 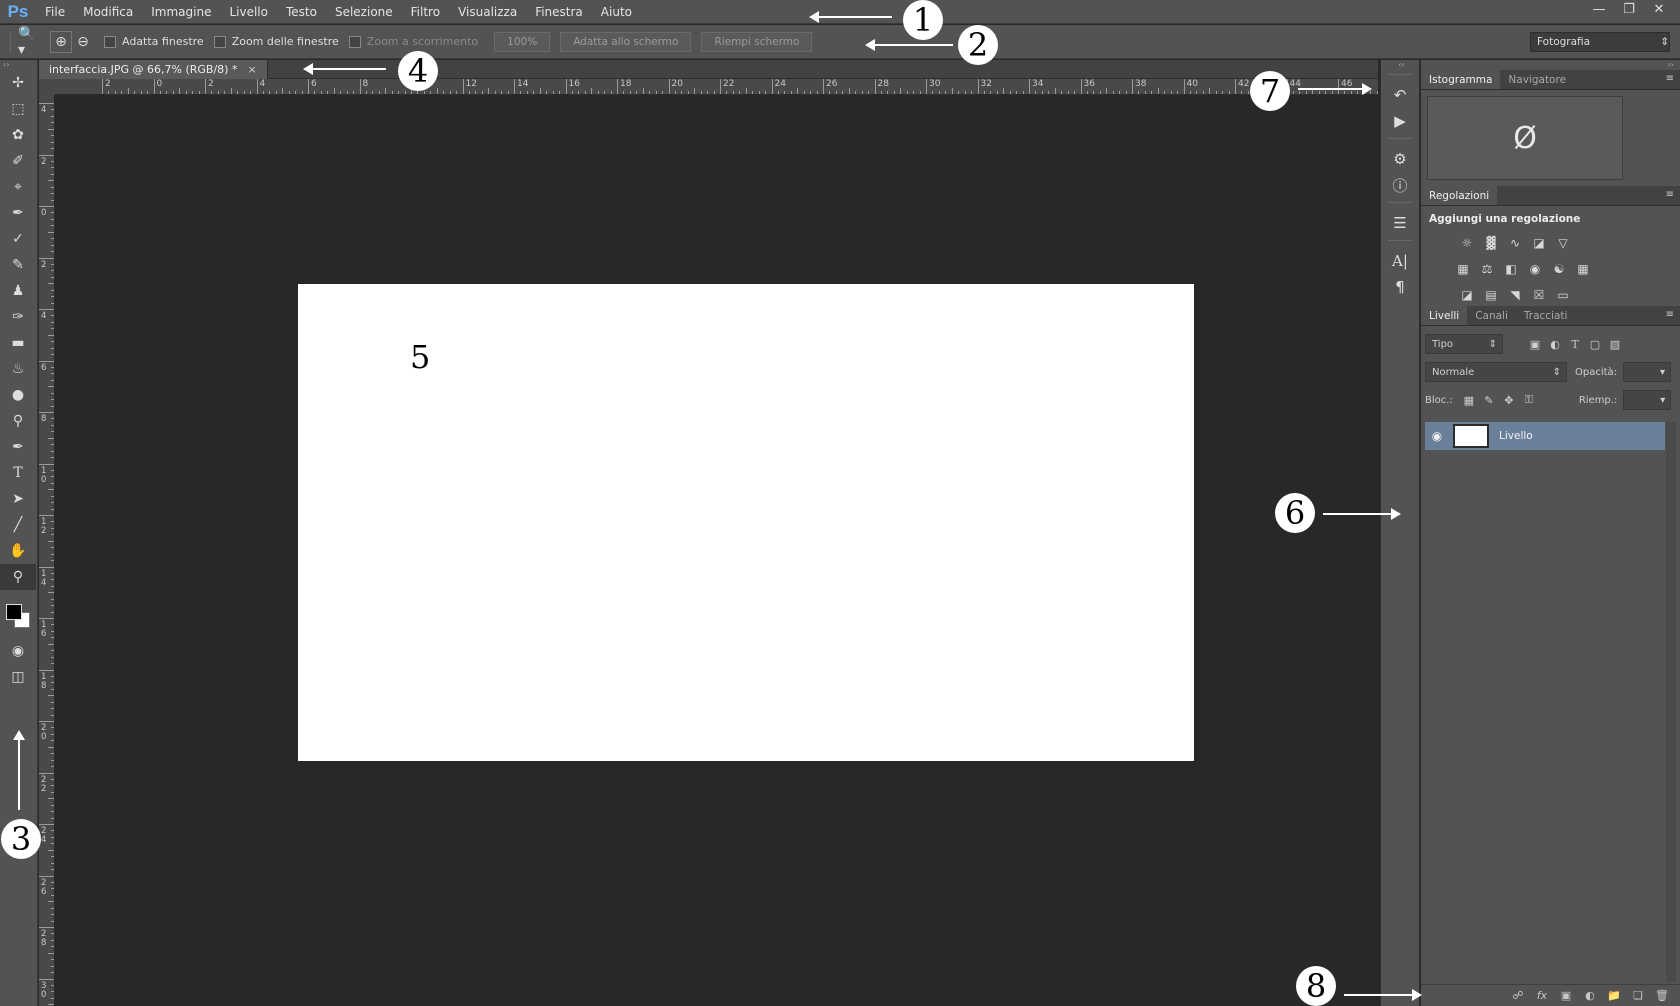 I want to click on quick-selection-icon: ✐, so click(x=18, y=161).